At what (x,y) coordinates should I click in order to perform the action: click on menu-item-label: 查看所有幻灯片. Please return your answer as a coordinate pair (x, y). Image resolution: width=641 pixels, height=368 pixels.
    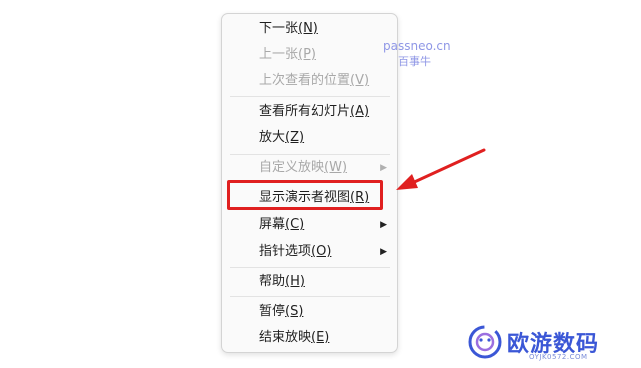
    Looking at the image, I should click on (305, 111).